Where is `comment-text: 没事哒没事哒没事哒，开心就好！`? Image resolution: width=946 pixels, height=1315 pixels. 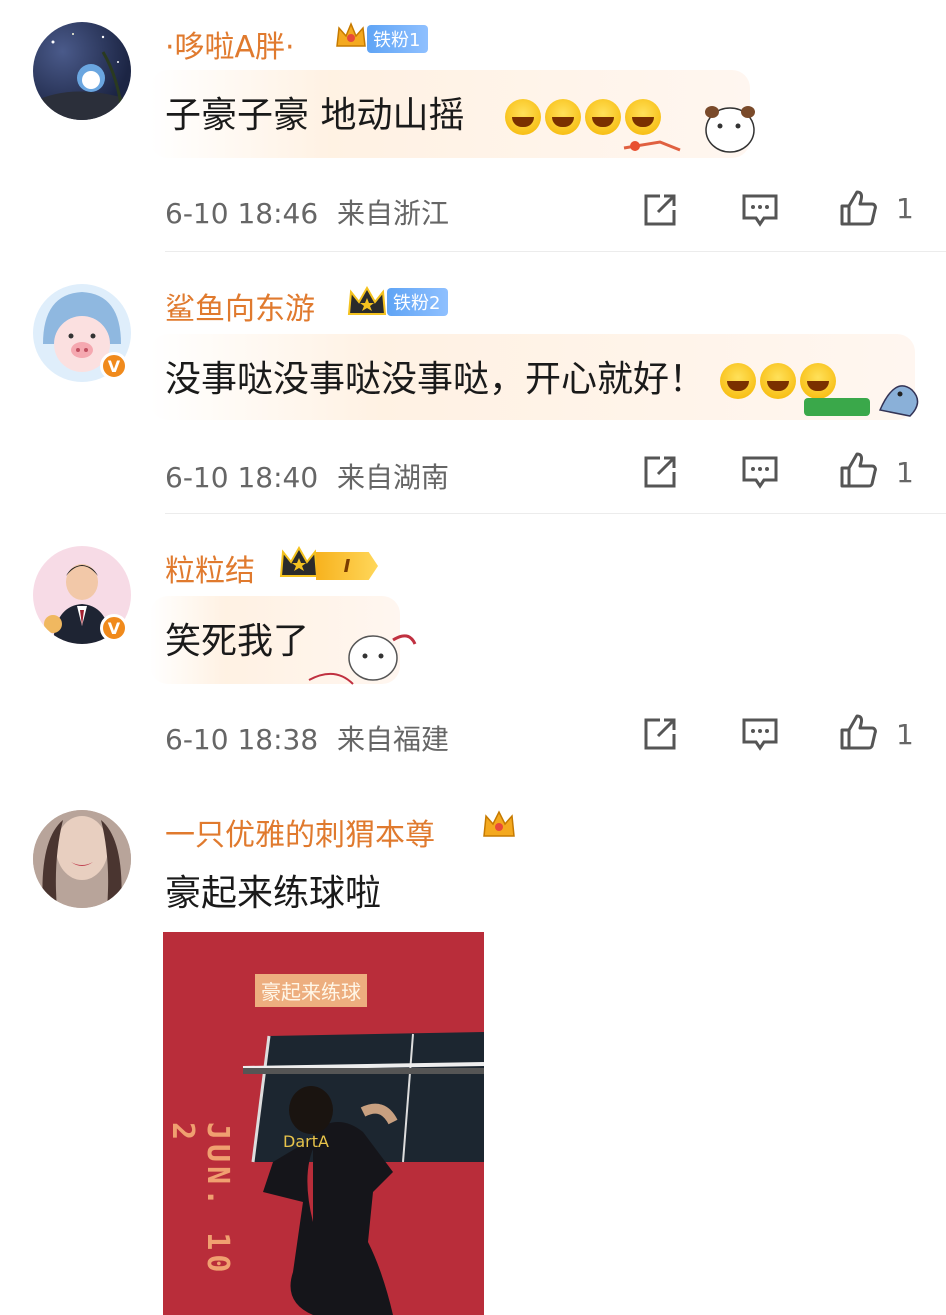 comment-text: 没事哒没事哒没事哒，开心就好！ is located at coordinates (501, 376).